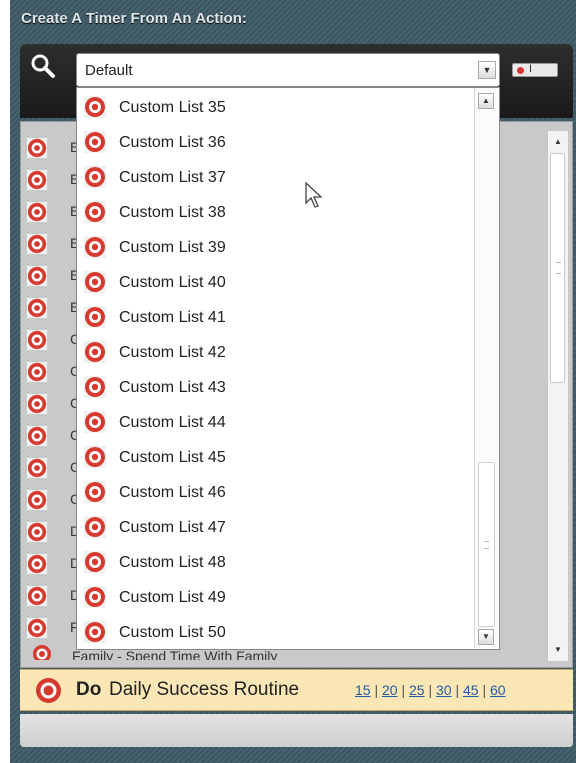 This screenshot has height=763, width=576. What do you see at coordinates (48, 690) in the screenshot?
I see `star-target-icon` at bounding box center [48, 690].